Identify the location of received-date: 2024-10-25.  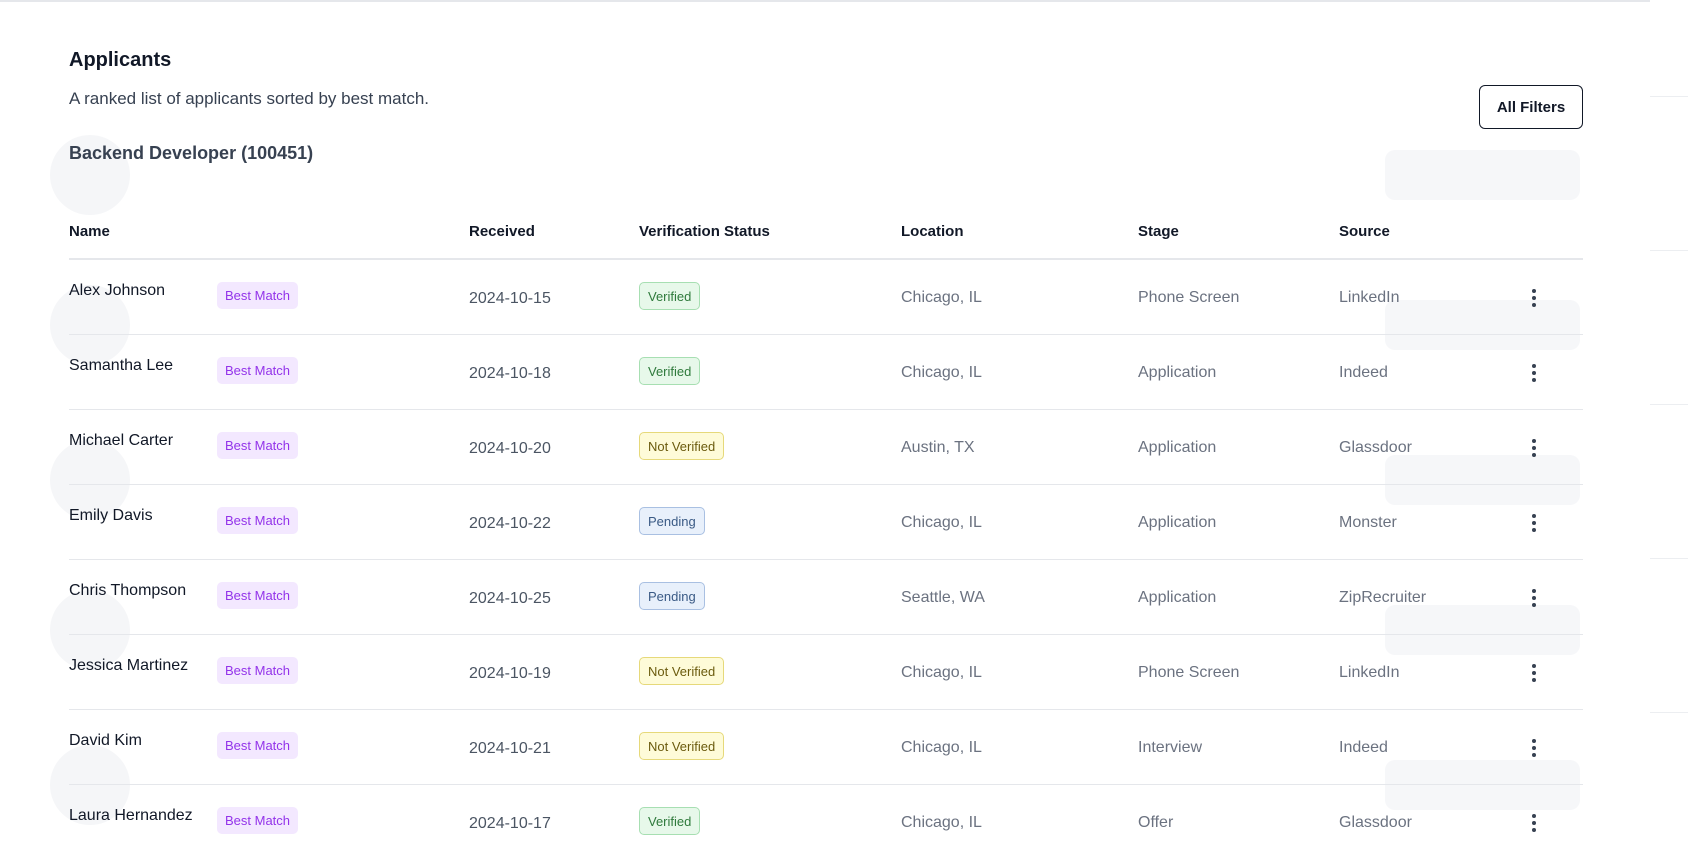
(510, 598).